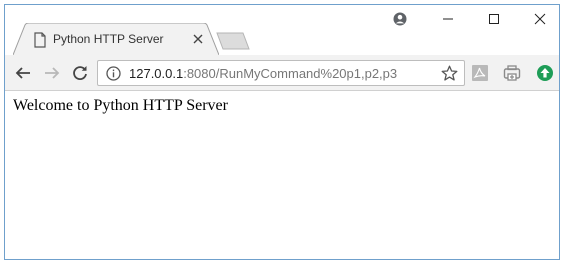 The height and width of the screenshot is (263, 565). What do you see at coordinates (156, 73) in the screenshot?
I see `url-host: 127.0.0.1` at bounding box center [156, 73].